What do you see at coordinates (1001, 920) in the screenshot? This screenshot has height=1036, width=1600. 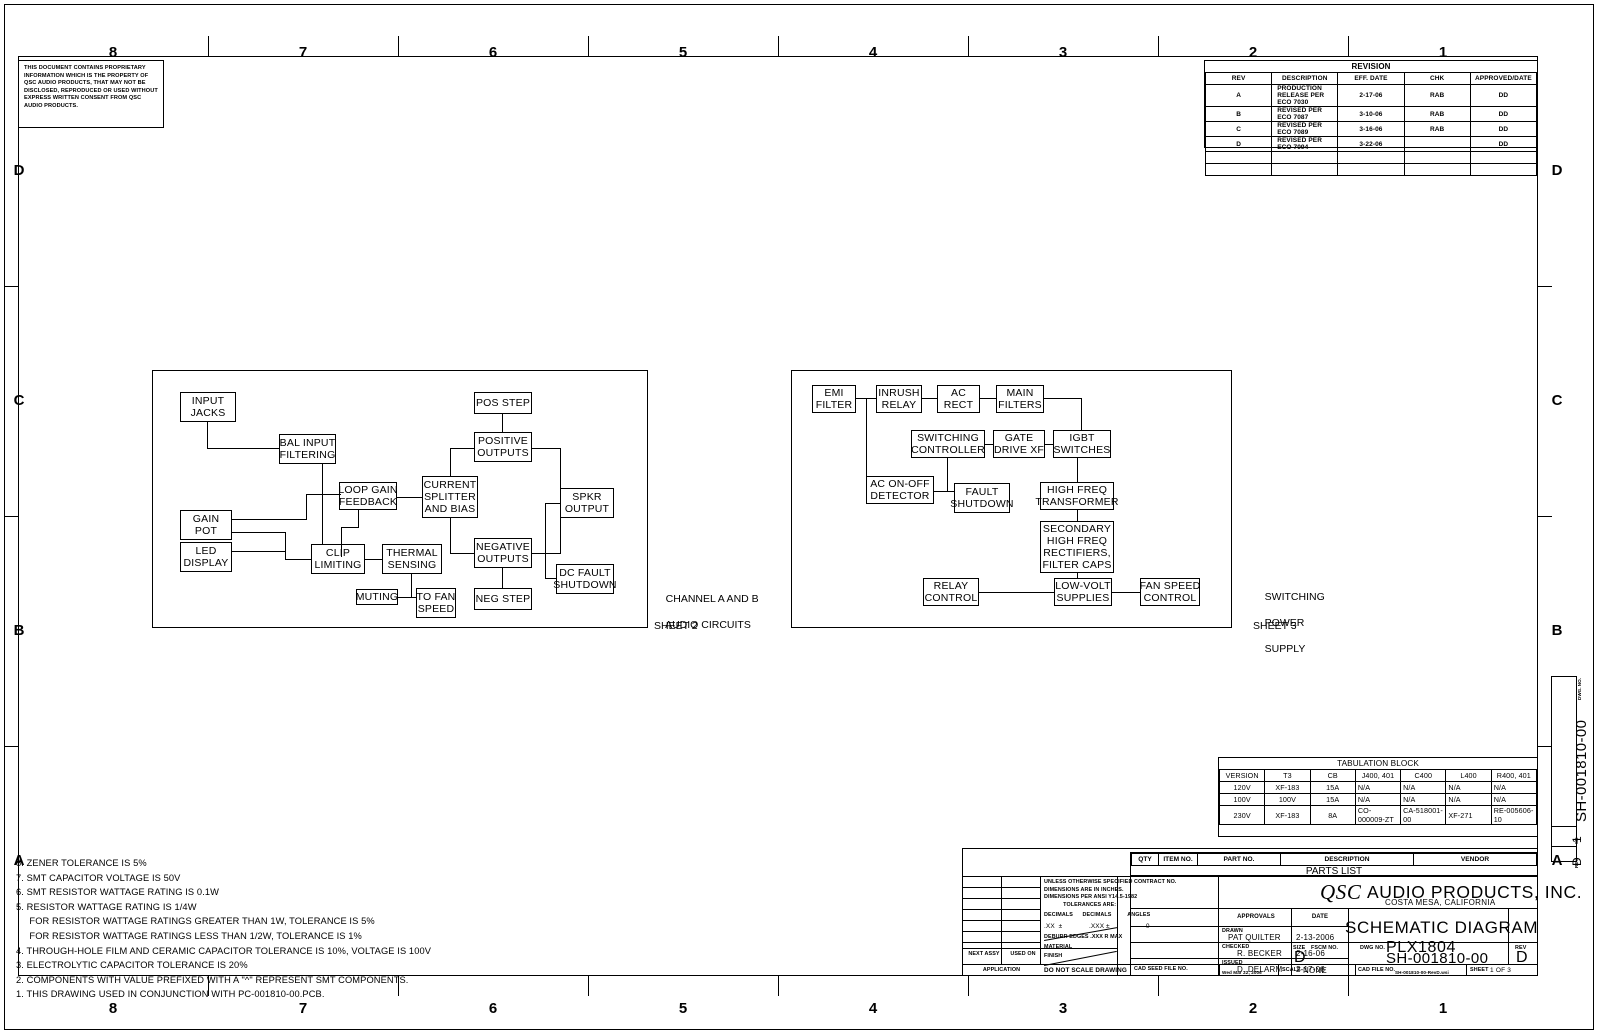 I see `tb-grid-h4` at bounding box center [1001, 920].